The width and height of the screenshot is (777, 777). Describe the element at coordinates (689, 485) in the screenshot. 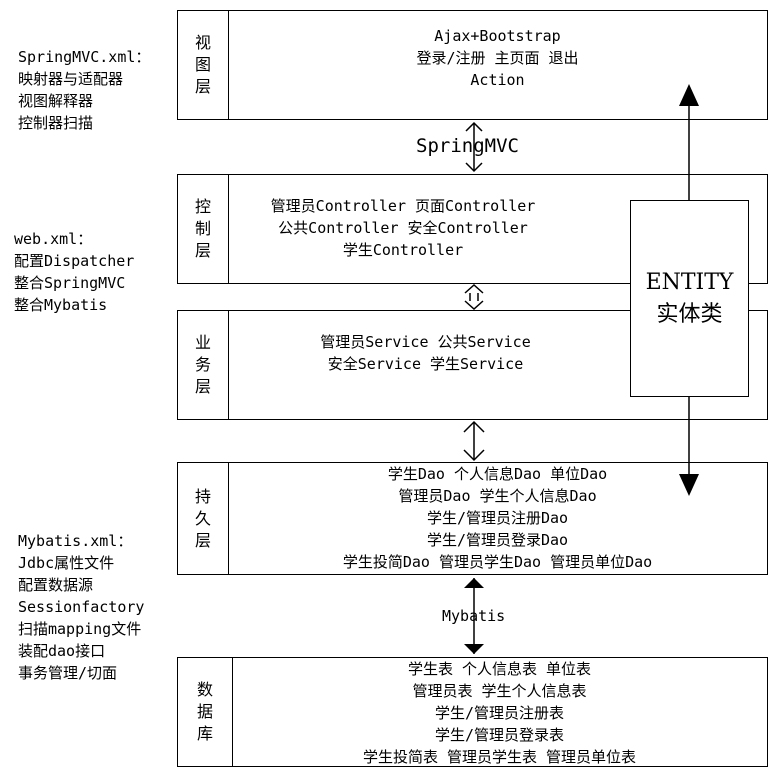

I see `entity-down-arrowhead-icon` at that location.